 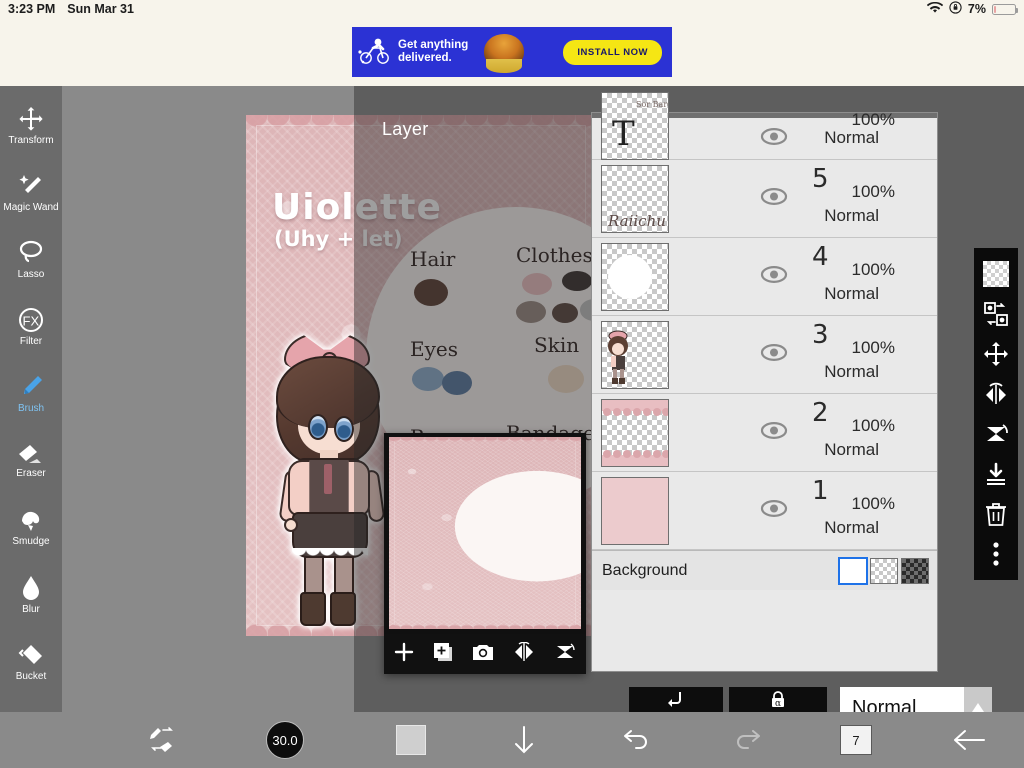 I want to click on battery-percent: 7%, so click(x=976, y=9).